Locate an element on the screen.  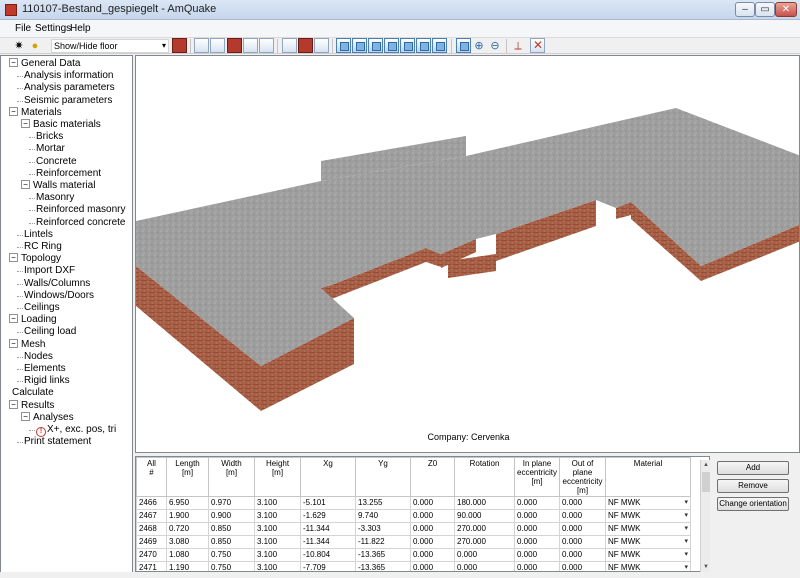
scroll-thumb is located at coordinates (706, 482).